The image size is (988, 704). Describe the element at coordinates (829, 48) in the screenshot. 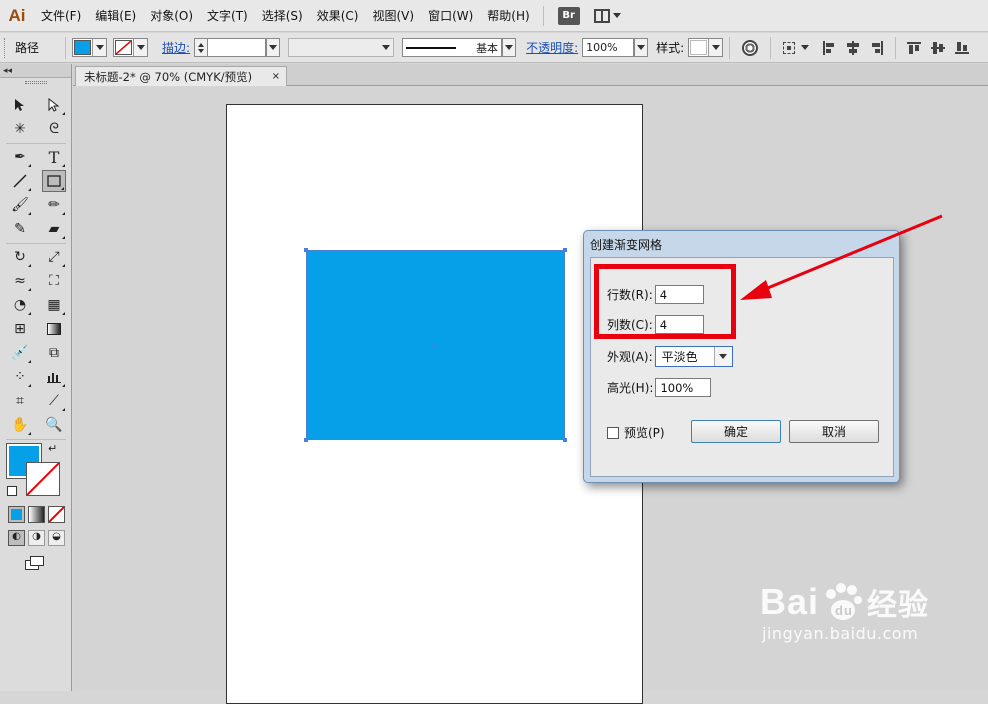

I see `align-left-icon` at that location.